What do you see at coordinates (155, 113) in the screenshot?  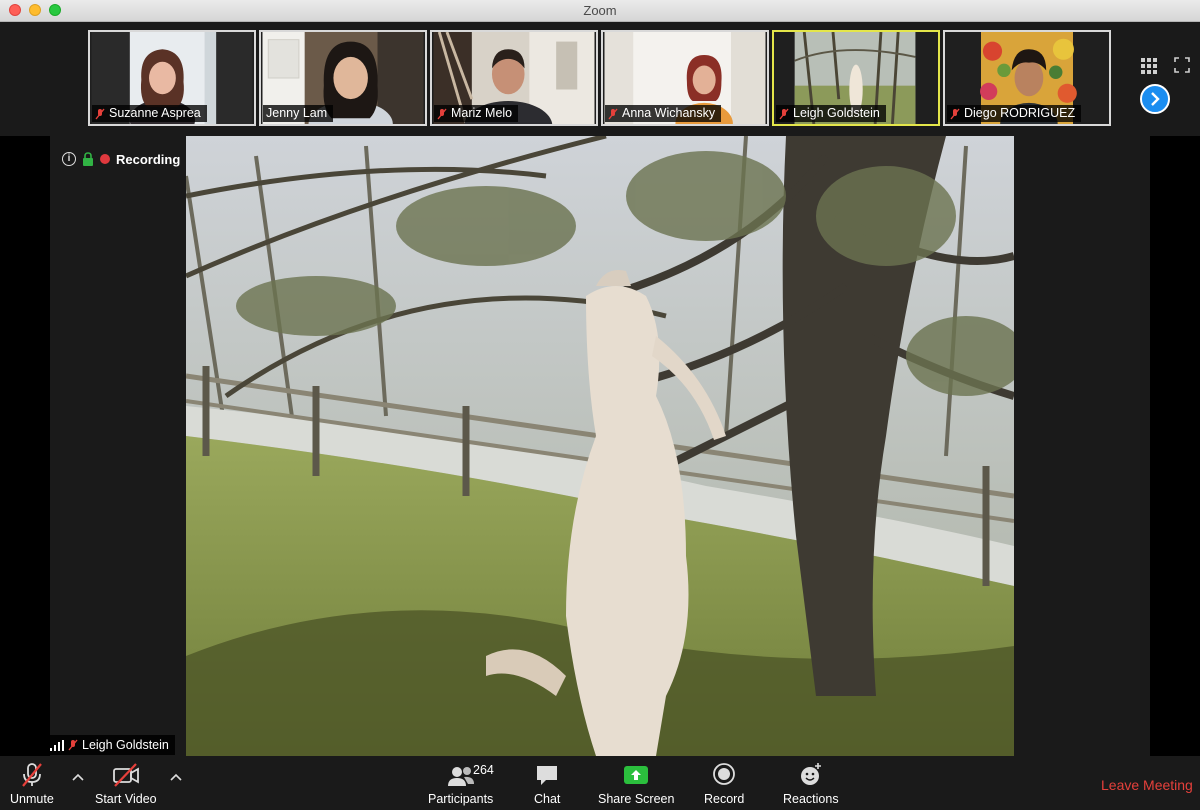 I see `participant-name: Suzanne Asprea` at bounding box center [155, 113].